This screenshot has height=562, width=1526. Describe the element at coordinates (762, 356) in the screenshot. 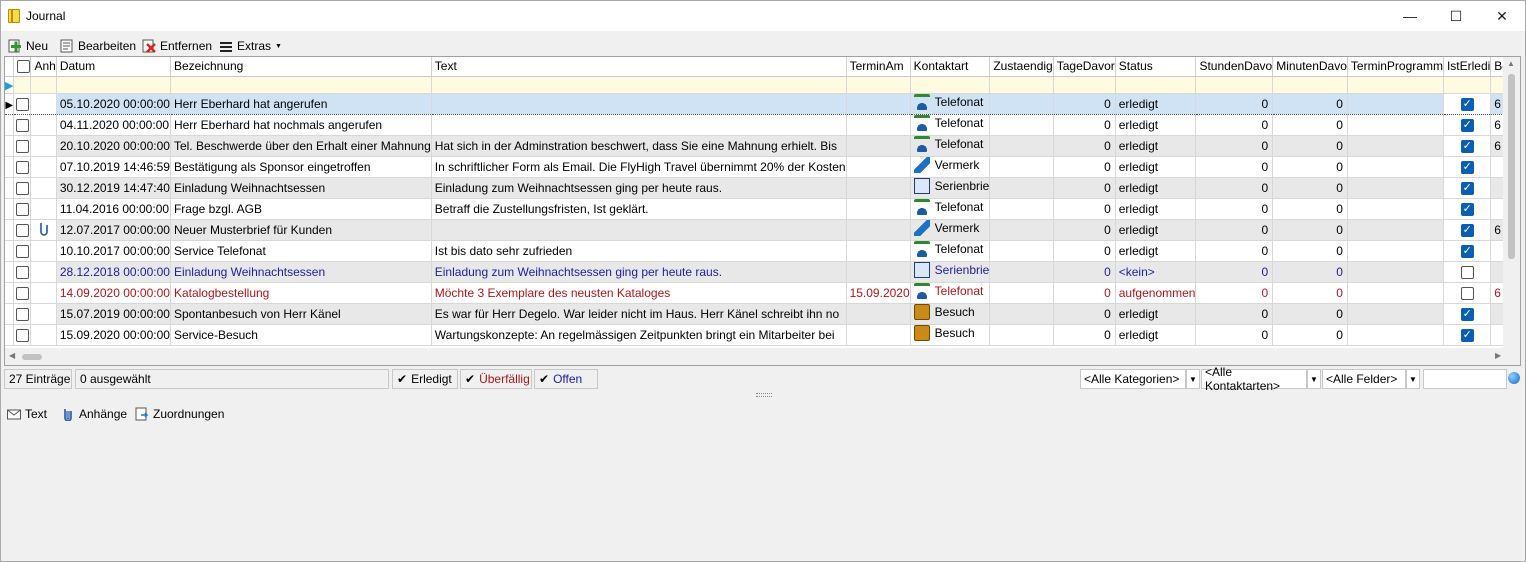

I see `horizontal-scrollbar: ◀ ▶` at that location.